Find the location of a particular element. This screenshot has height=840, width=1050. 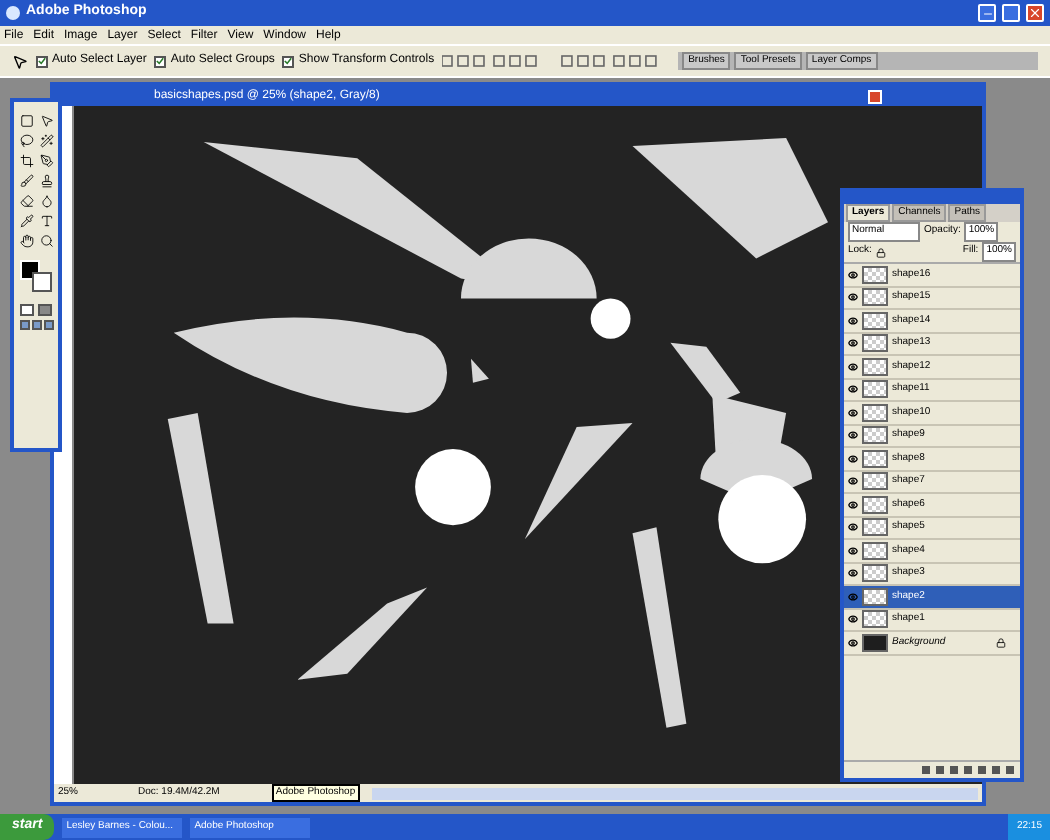

lock-icon is located at coordinates (880, 252).